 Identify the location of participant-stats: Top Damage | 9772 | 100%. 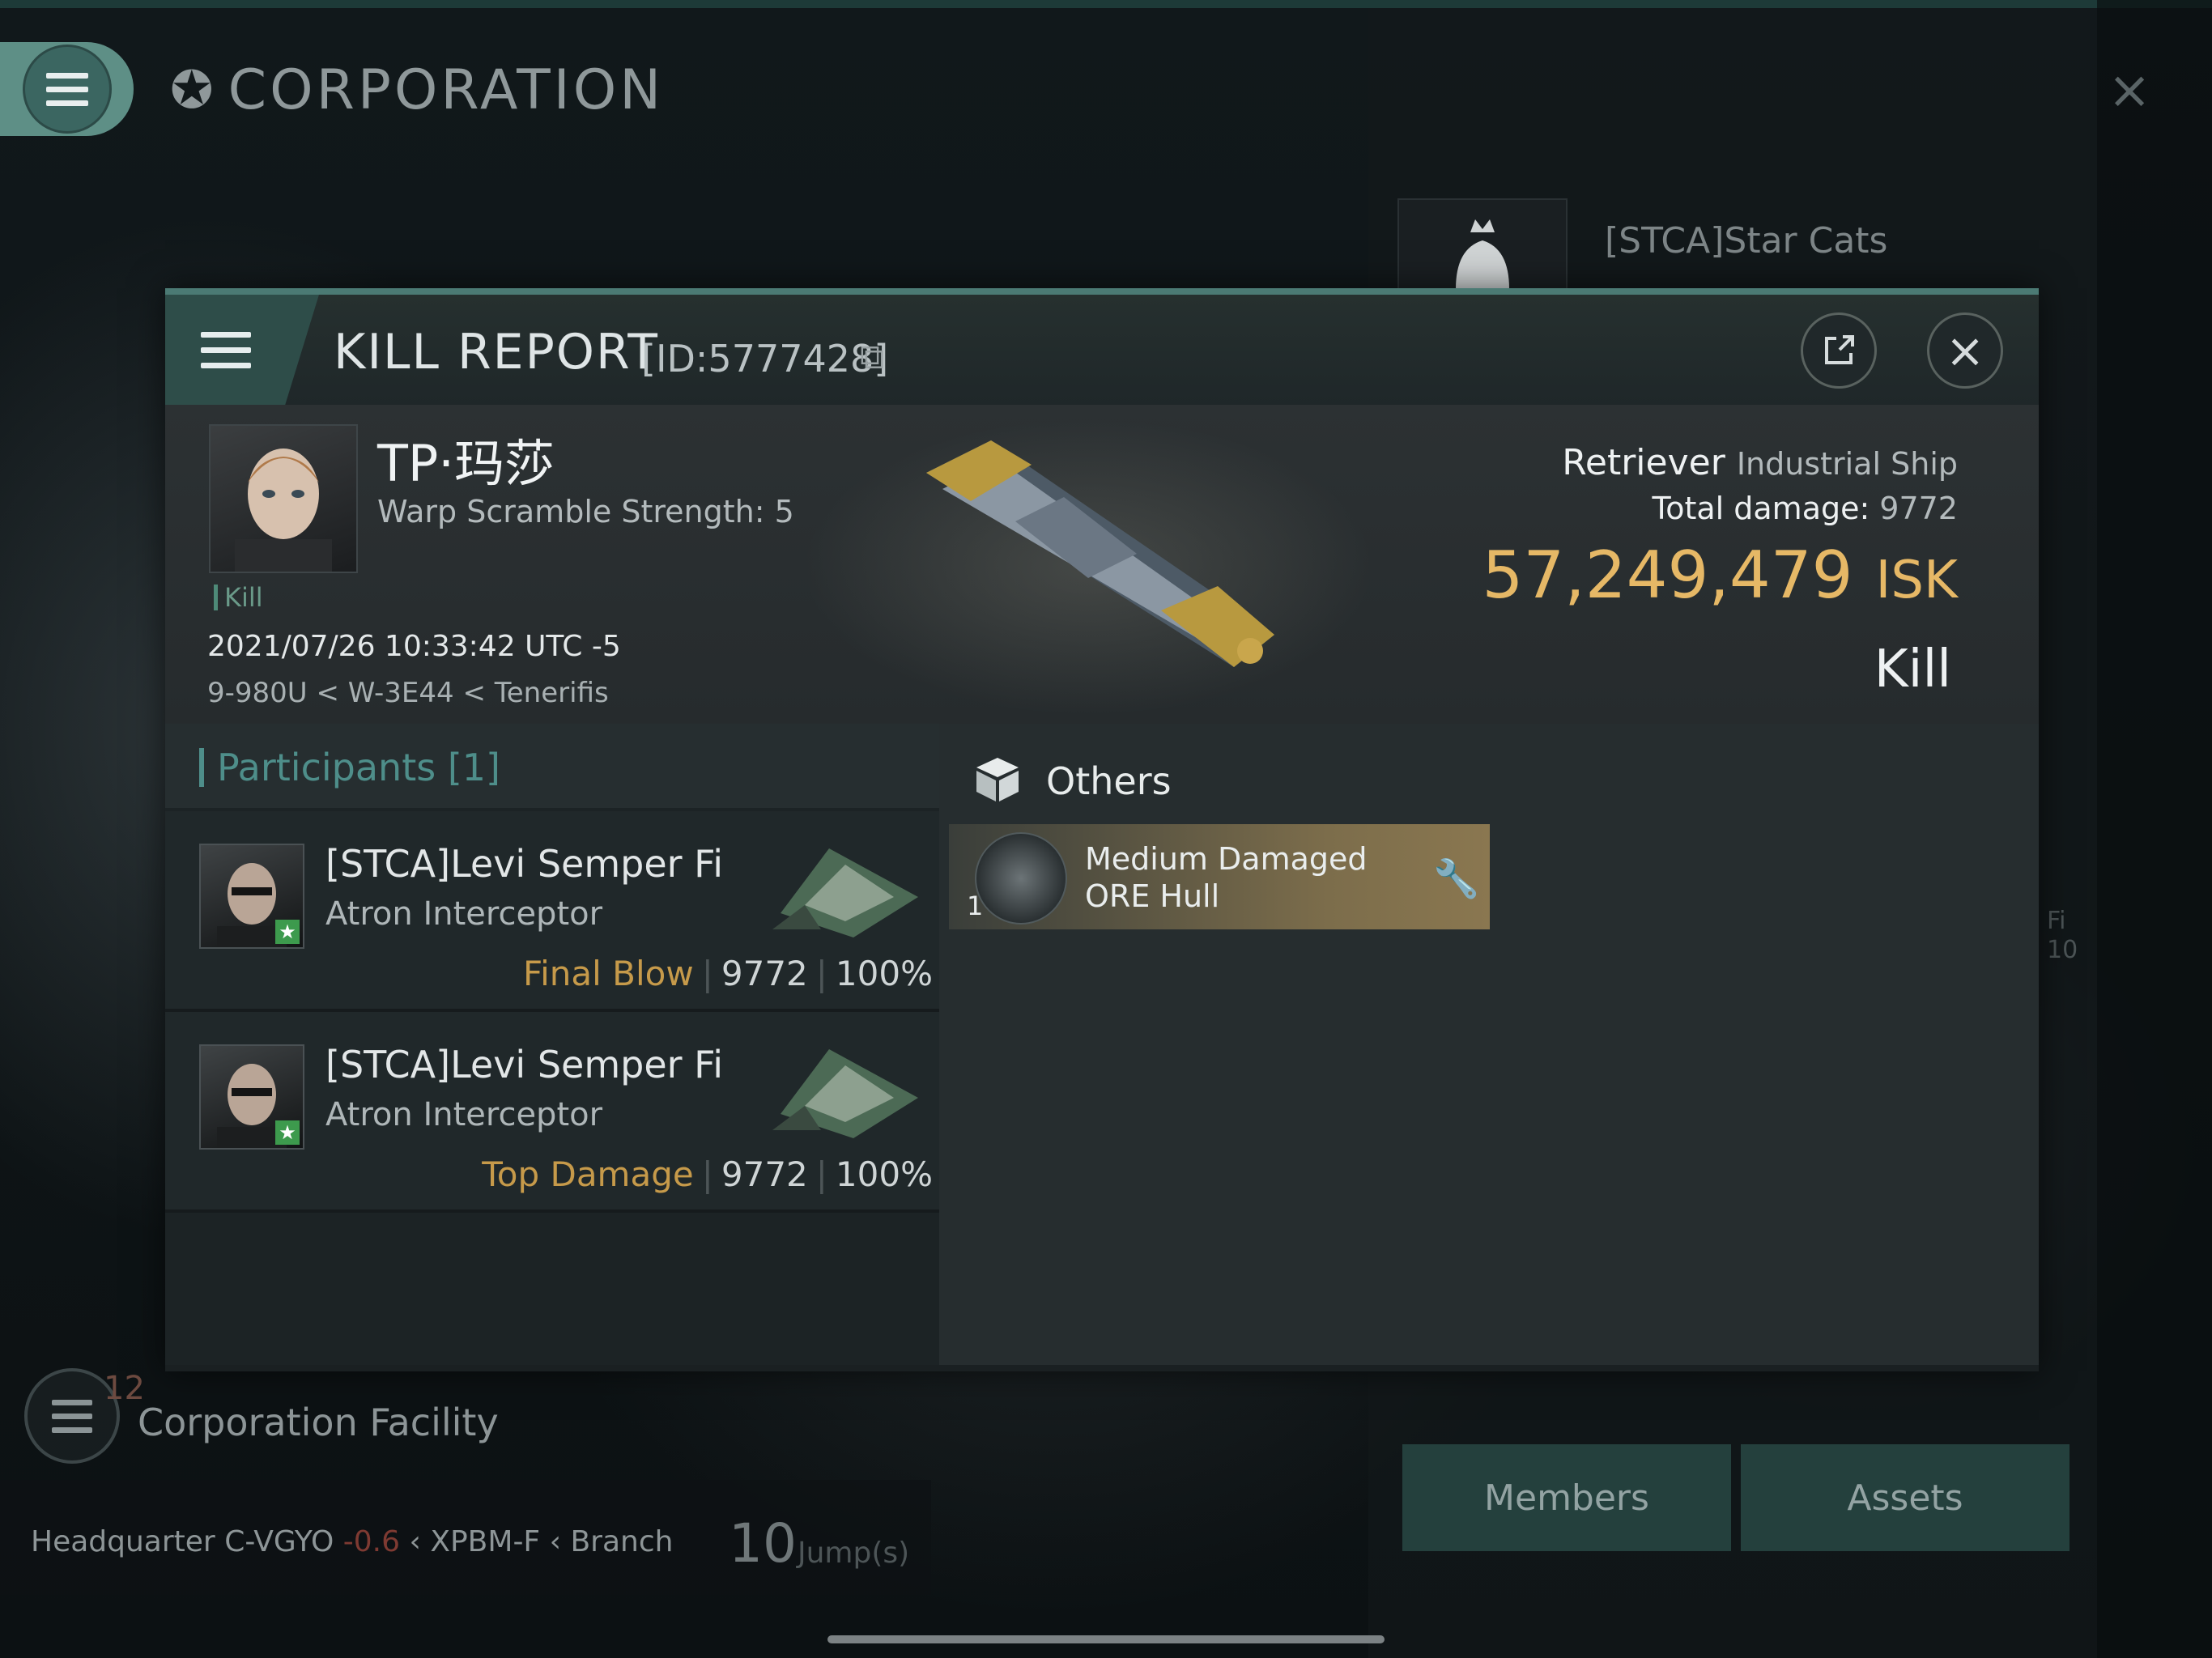
(707, 1174).